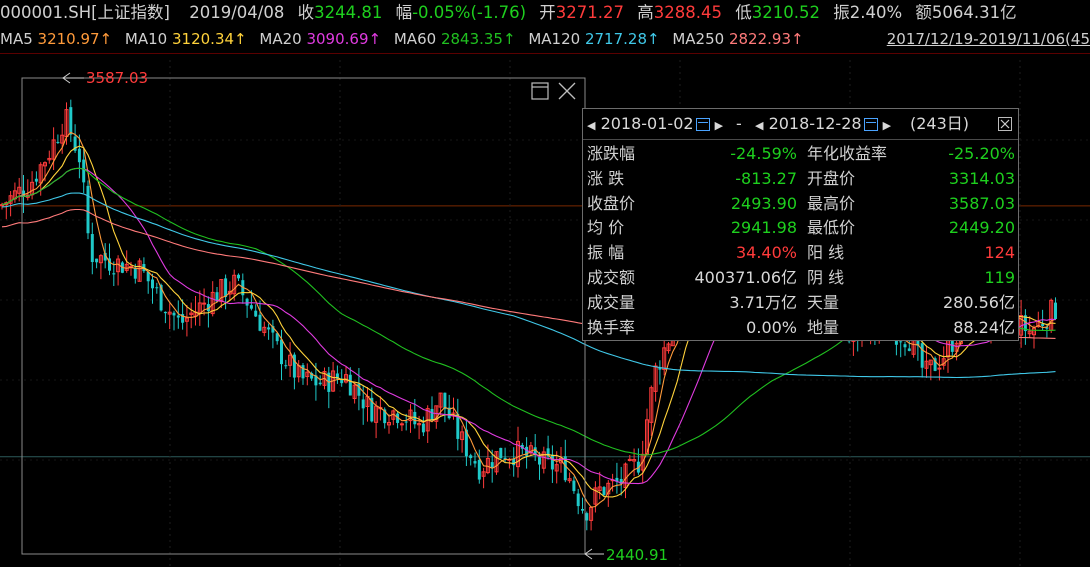 This screenshot has height=567, width=1090. What do you see at coordinates (974, 12) in the screenshot?
I see `amount-value: 5064.31亿` at bounding box center [974, 12].